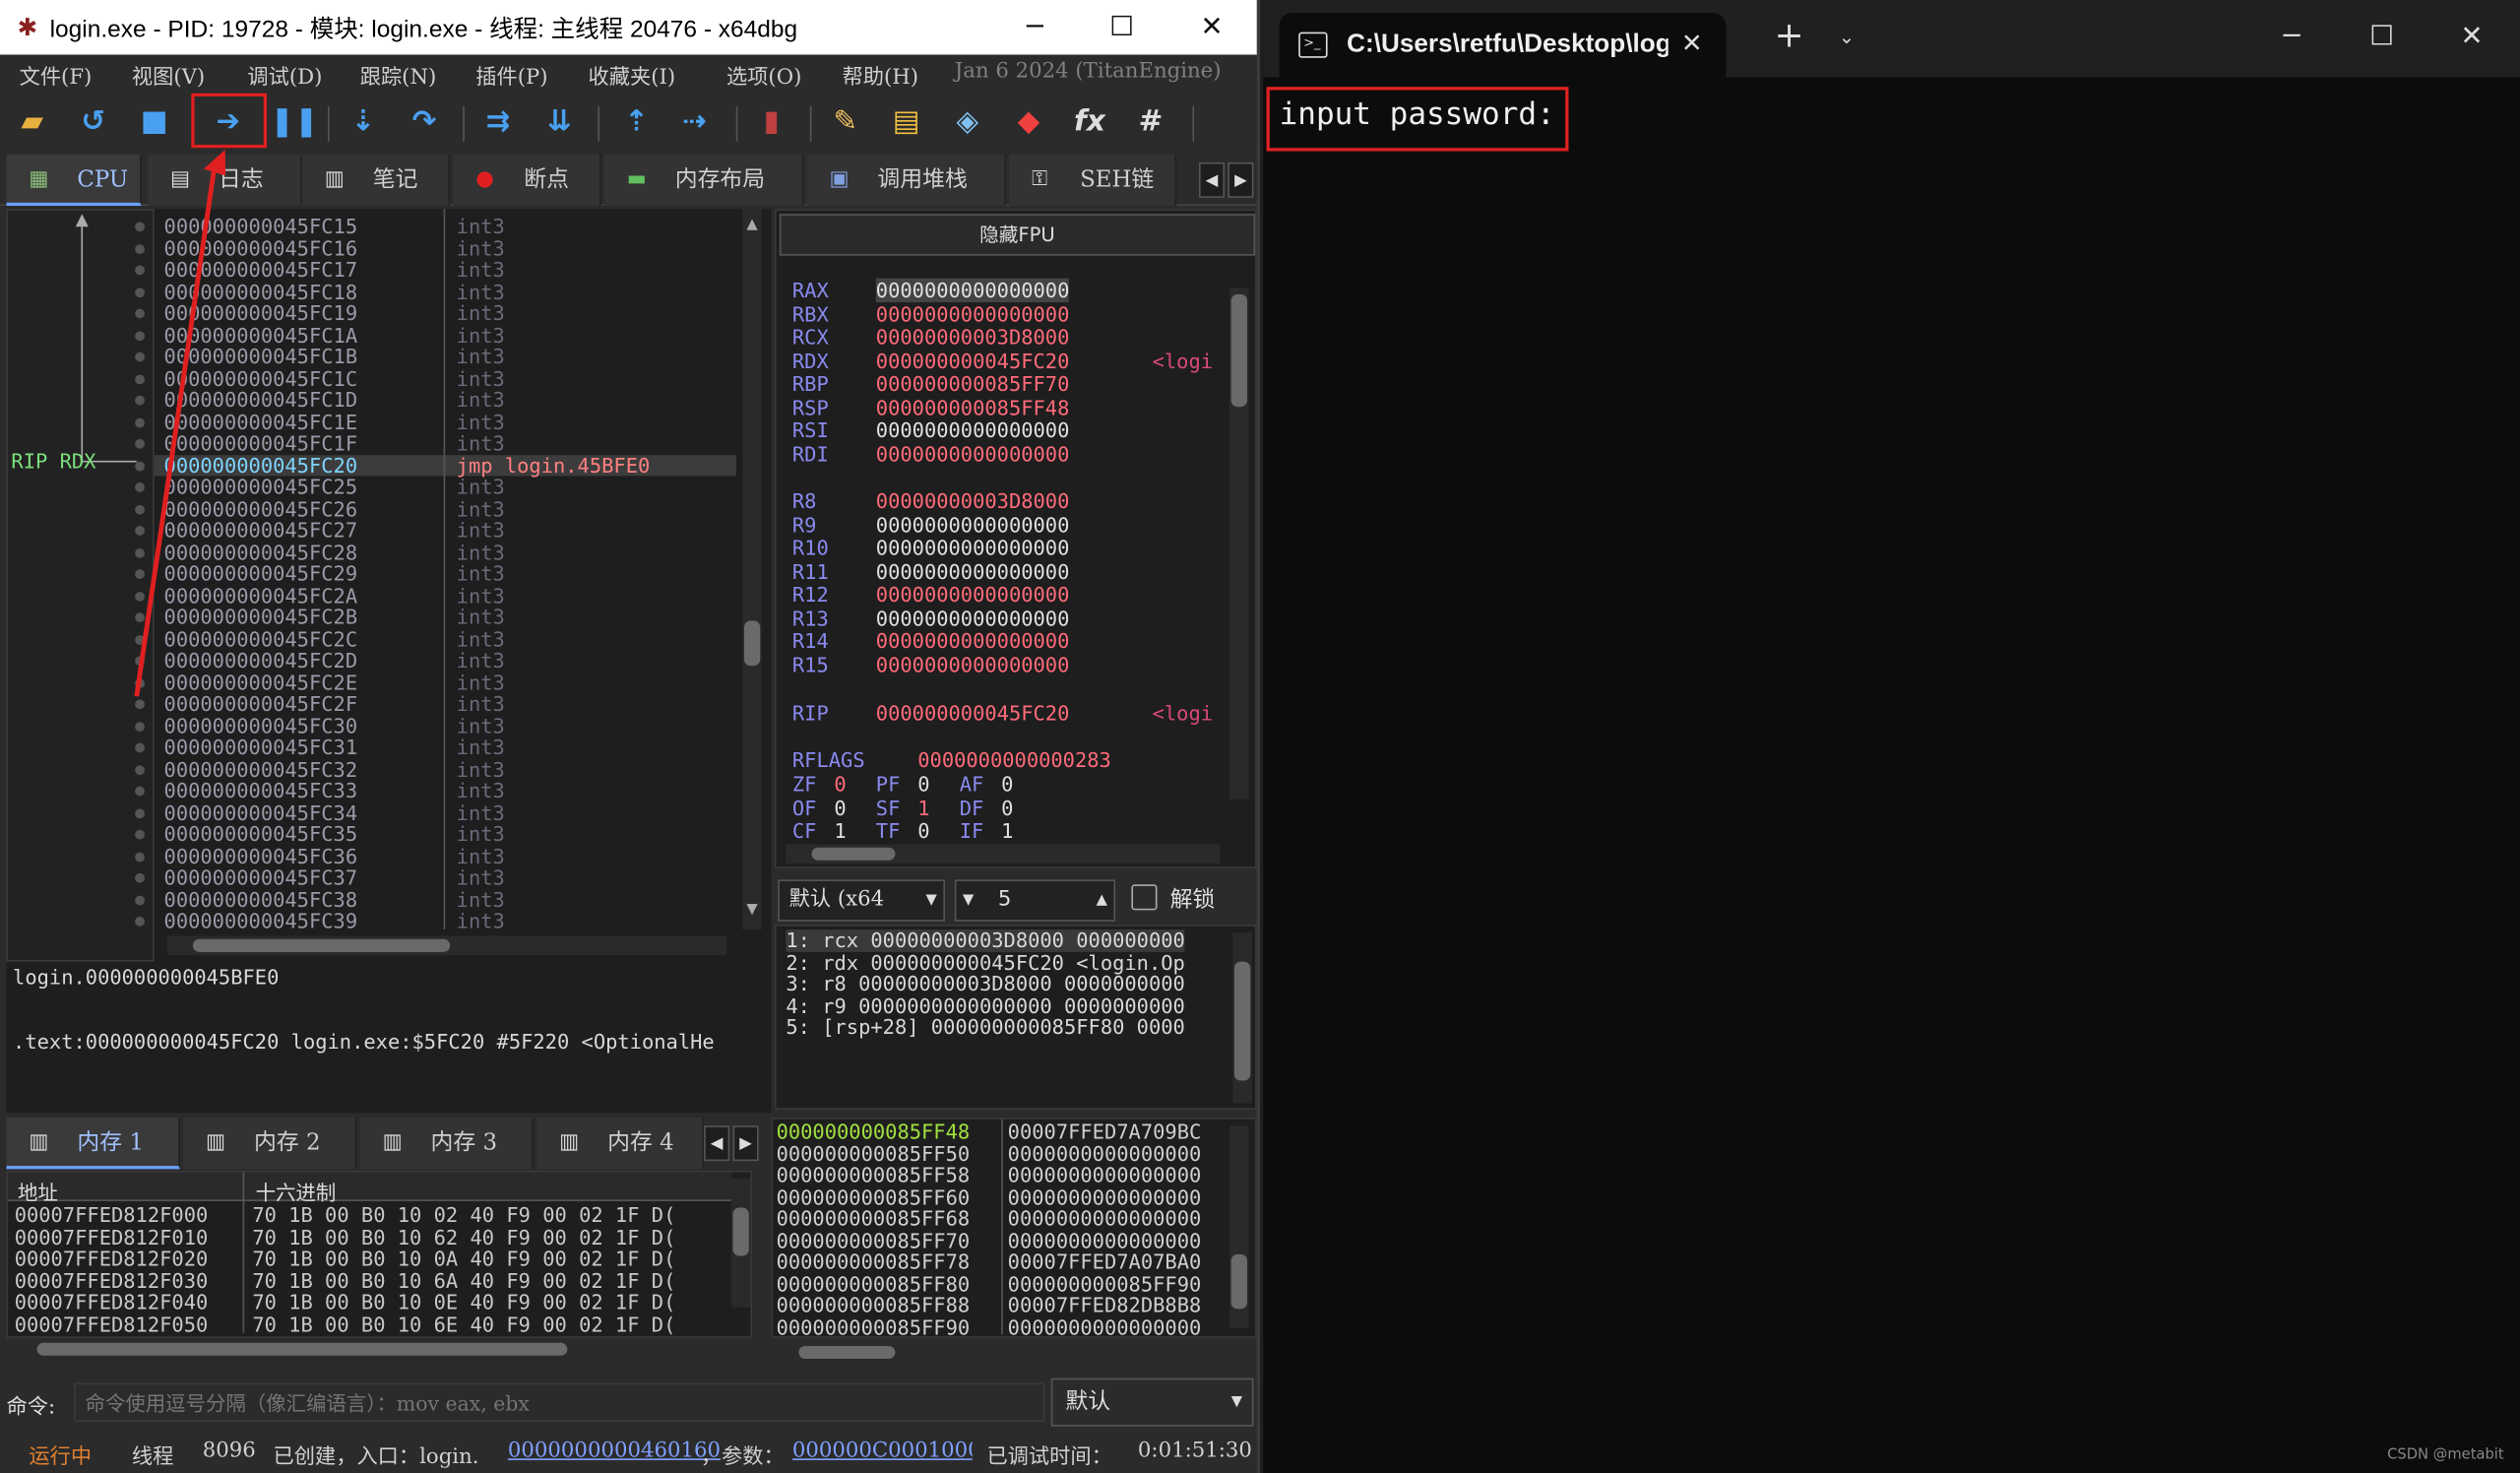  What do you see at coordinates (931, 290) in the screenshot?
I see `register-rax: RAX 0000000000000000` at bounding box center [931, 290].